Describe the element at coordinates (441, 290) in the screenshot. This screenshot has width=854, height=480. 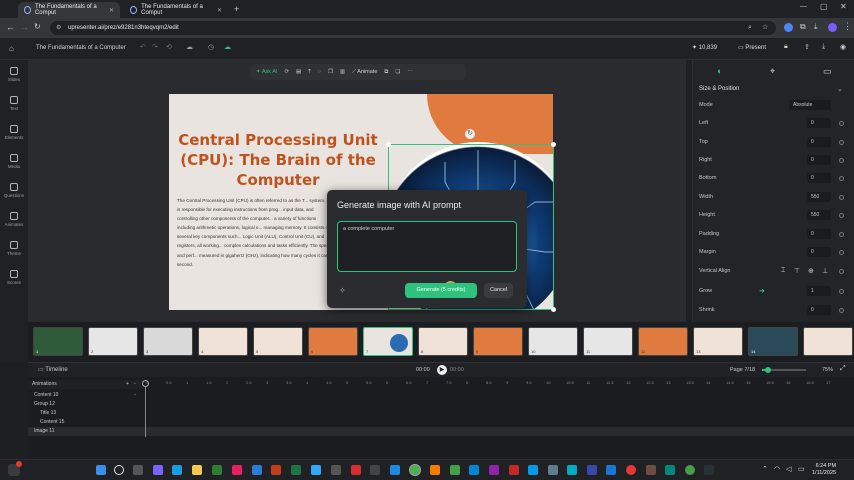
I see `generate-button: Generate (5 credits)` at that location.